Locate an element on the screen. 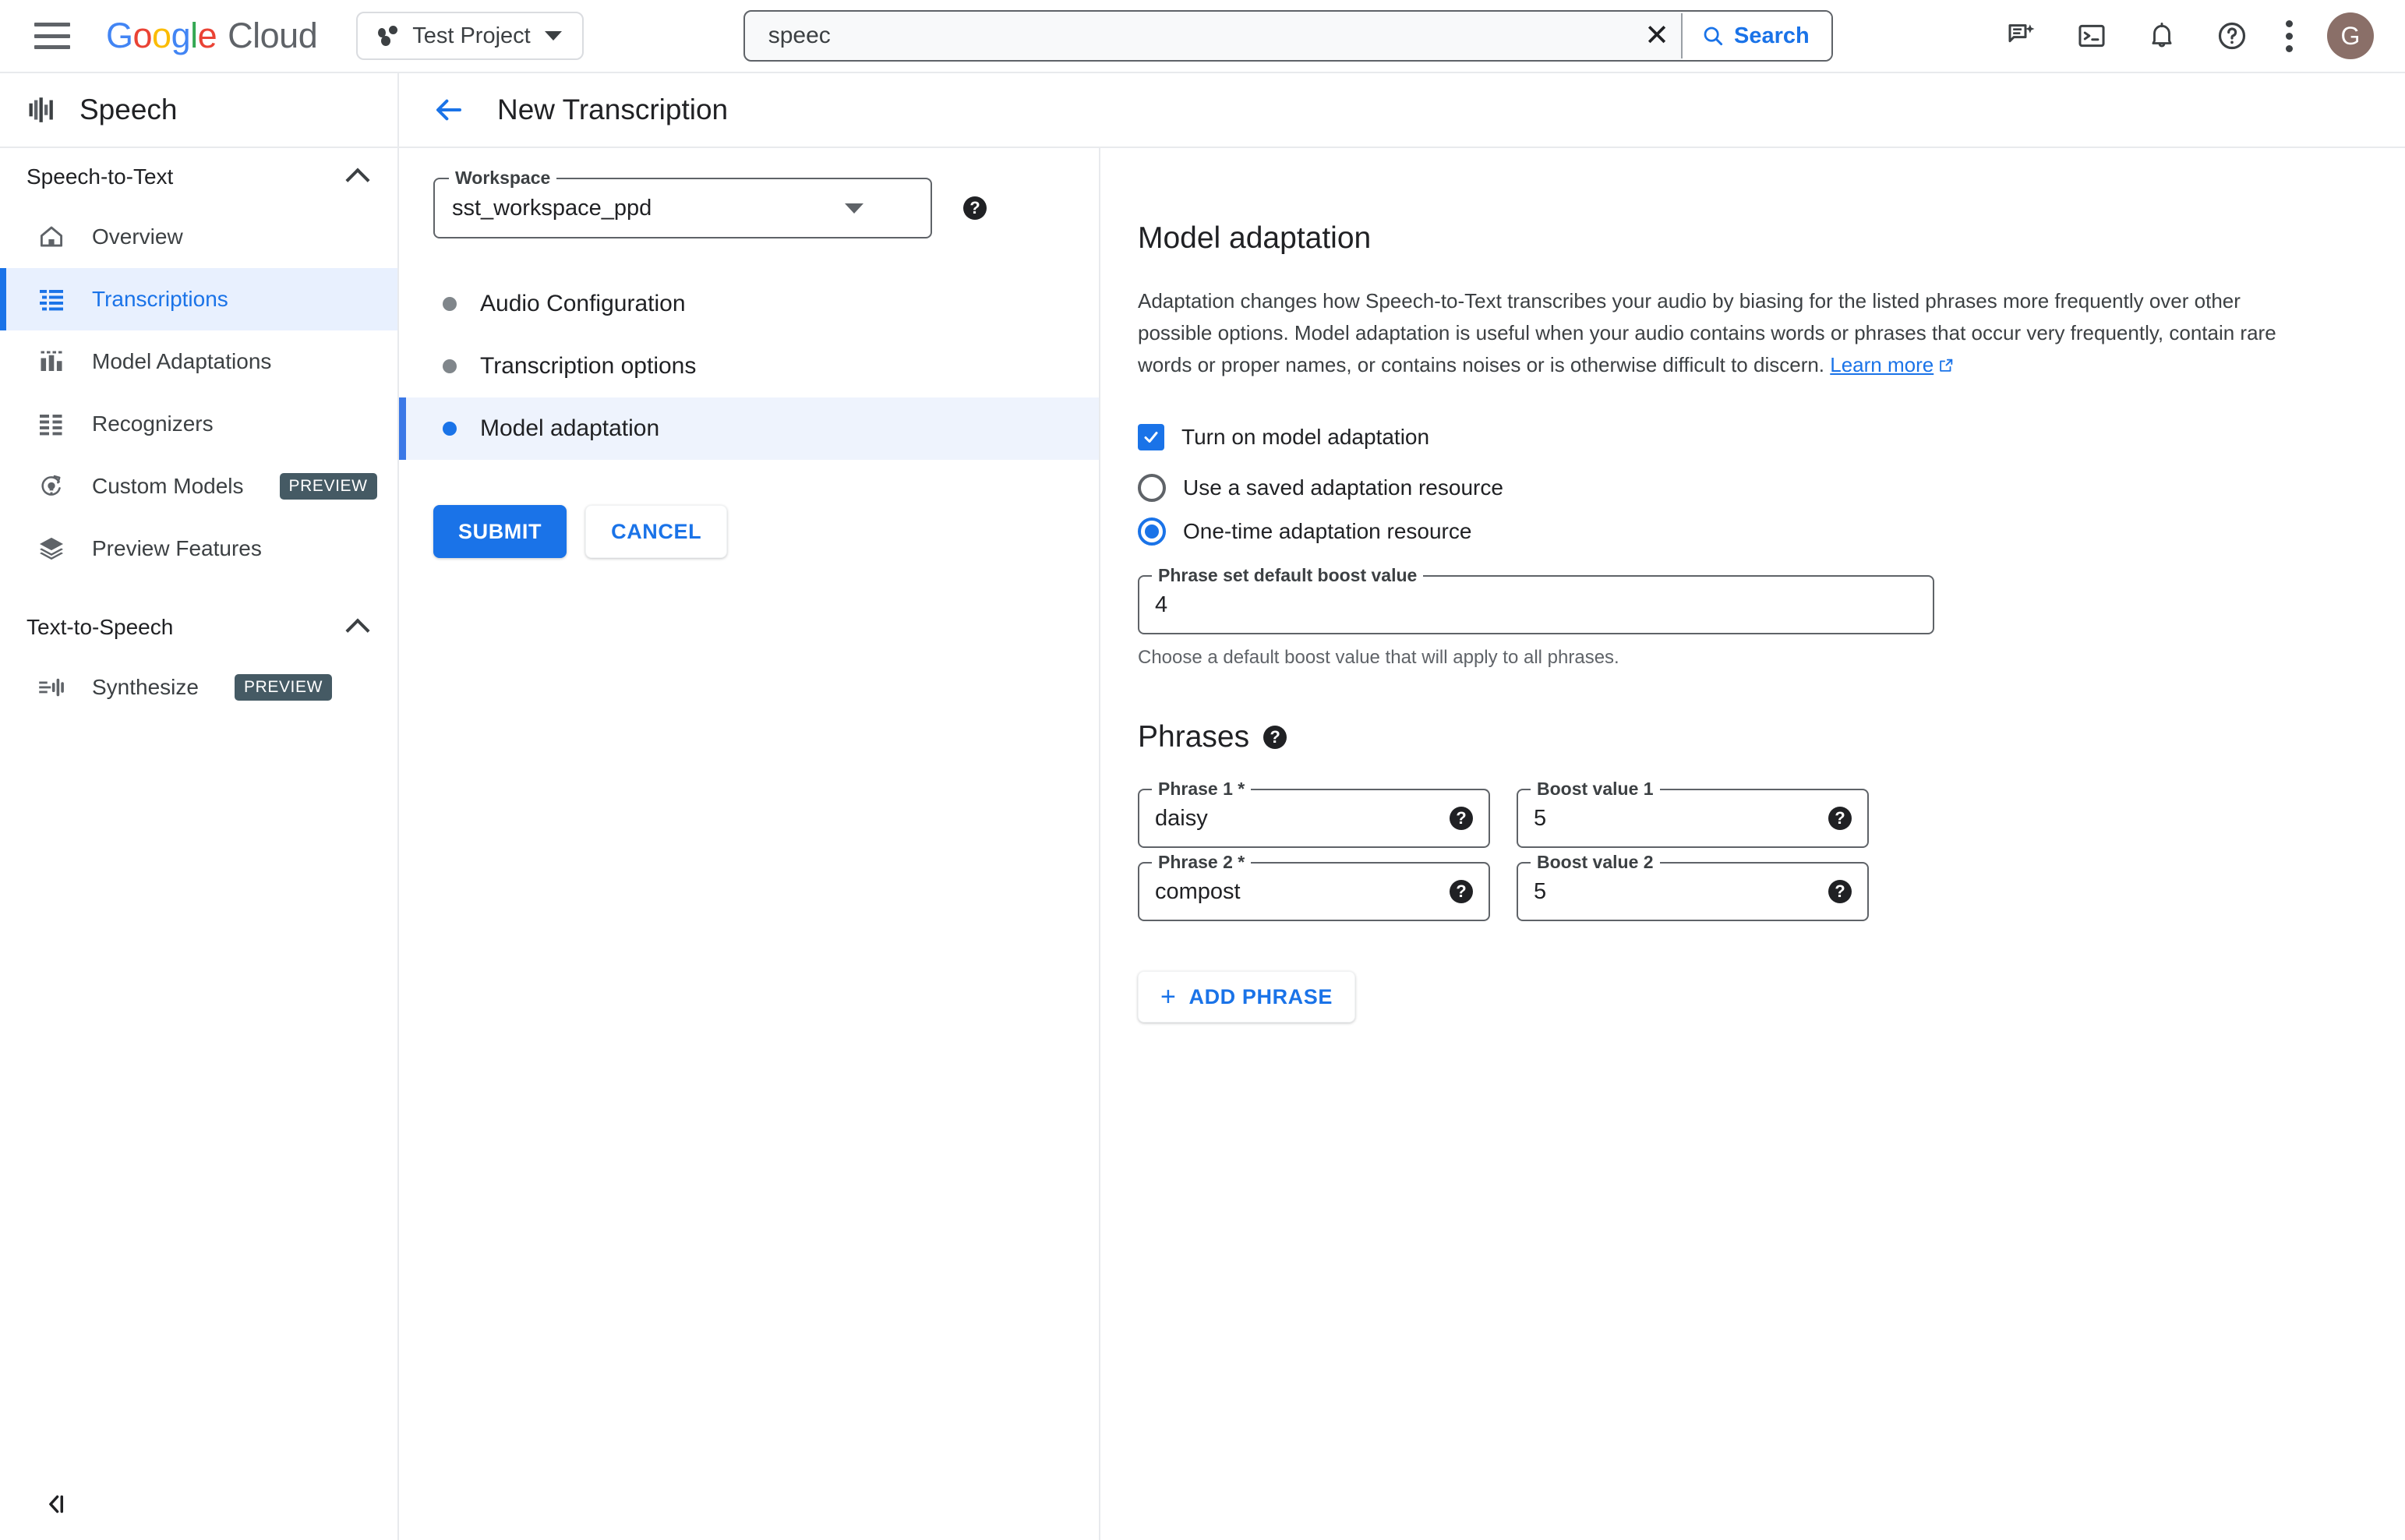 The height and width of the screenshot is (1540, 2405). phrase-field-1: Phrase 1 * ? is located at coordinates (1314, 814).